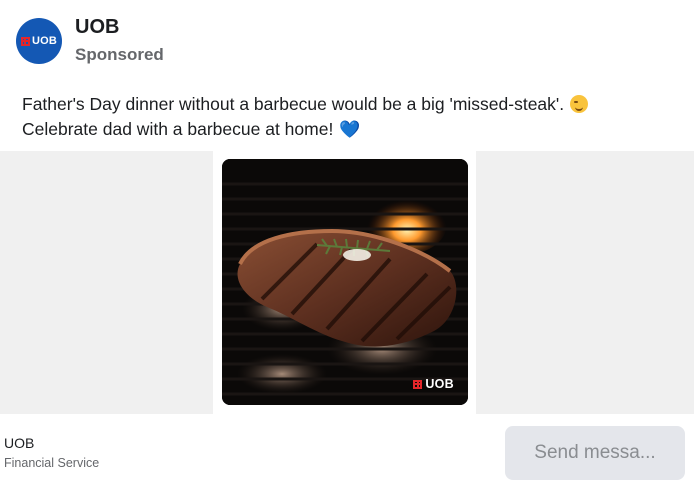 The image size is (694, 488). Describe the element at coordinates (19, 443) in the screenshot. I see `footer-advertiser: UOB` at that location.